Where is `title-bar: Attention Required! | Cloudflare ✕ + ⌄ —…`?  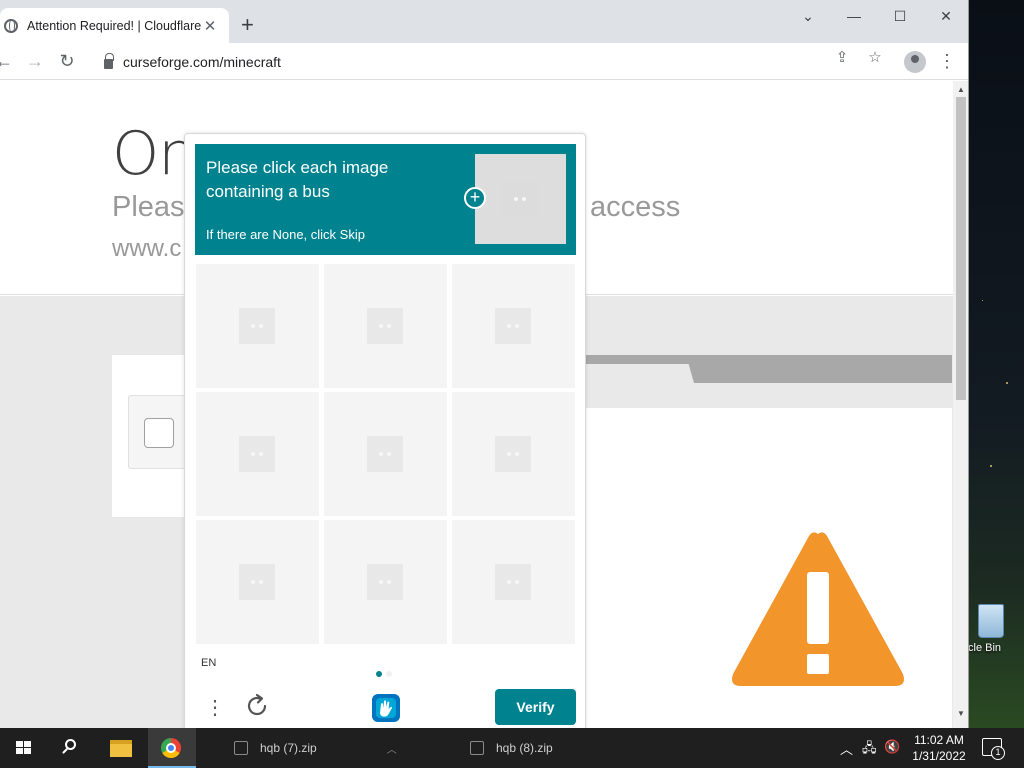 title-bar: Attention Required! | Cloudflare ✕ + ⌄ —… is located at coordinates (484, 21).